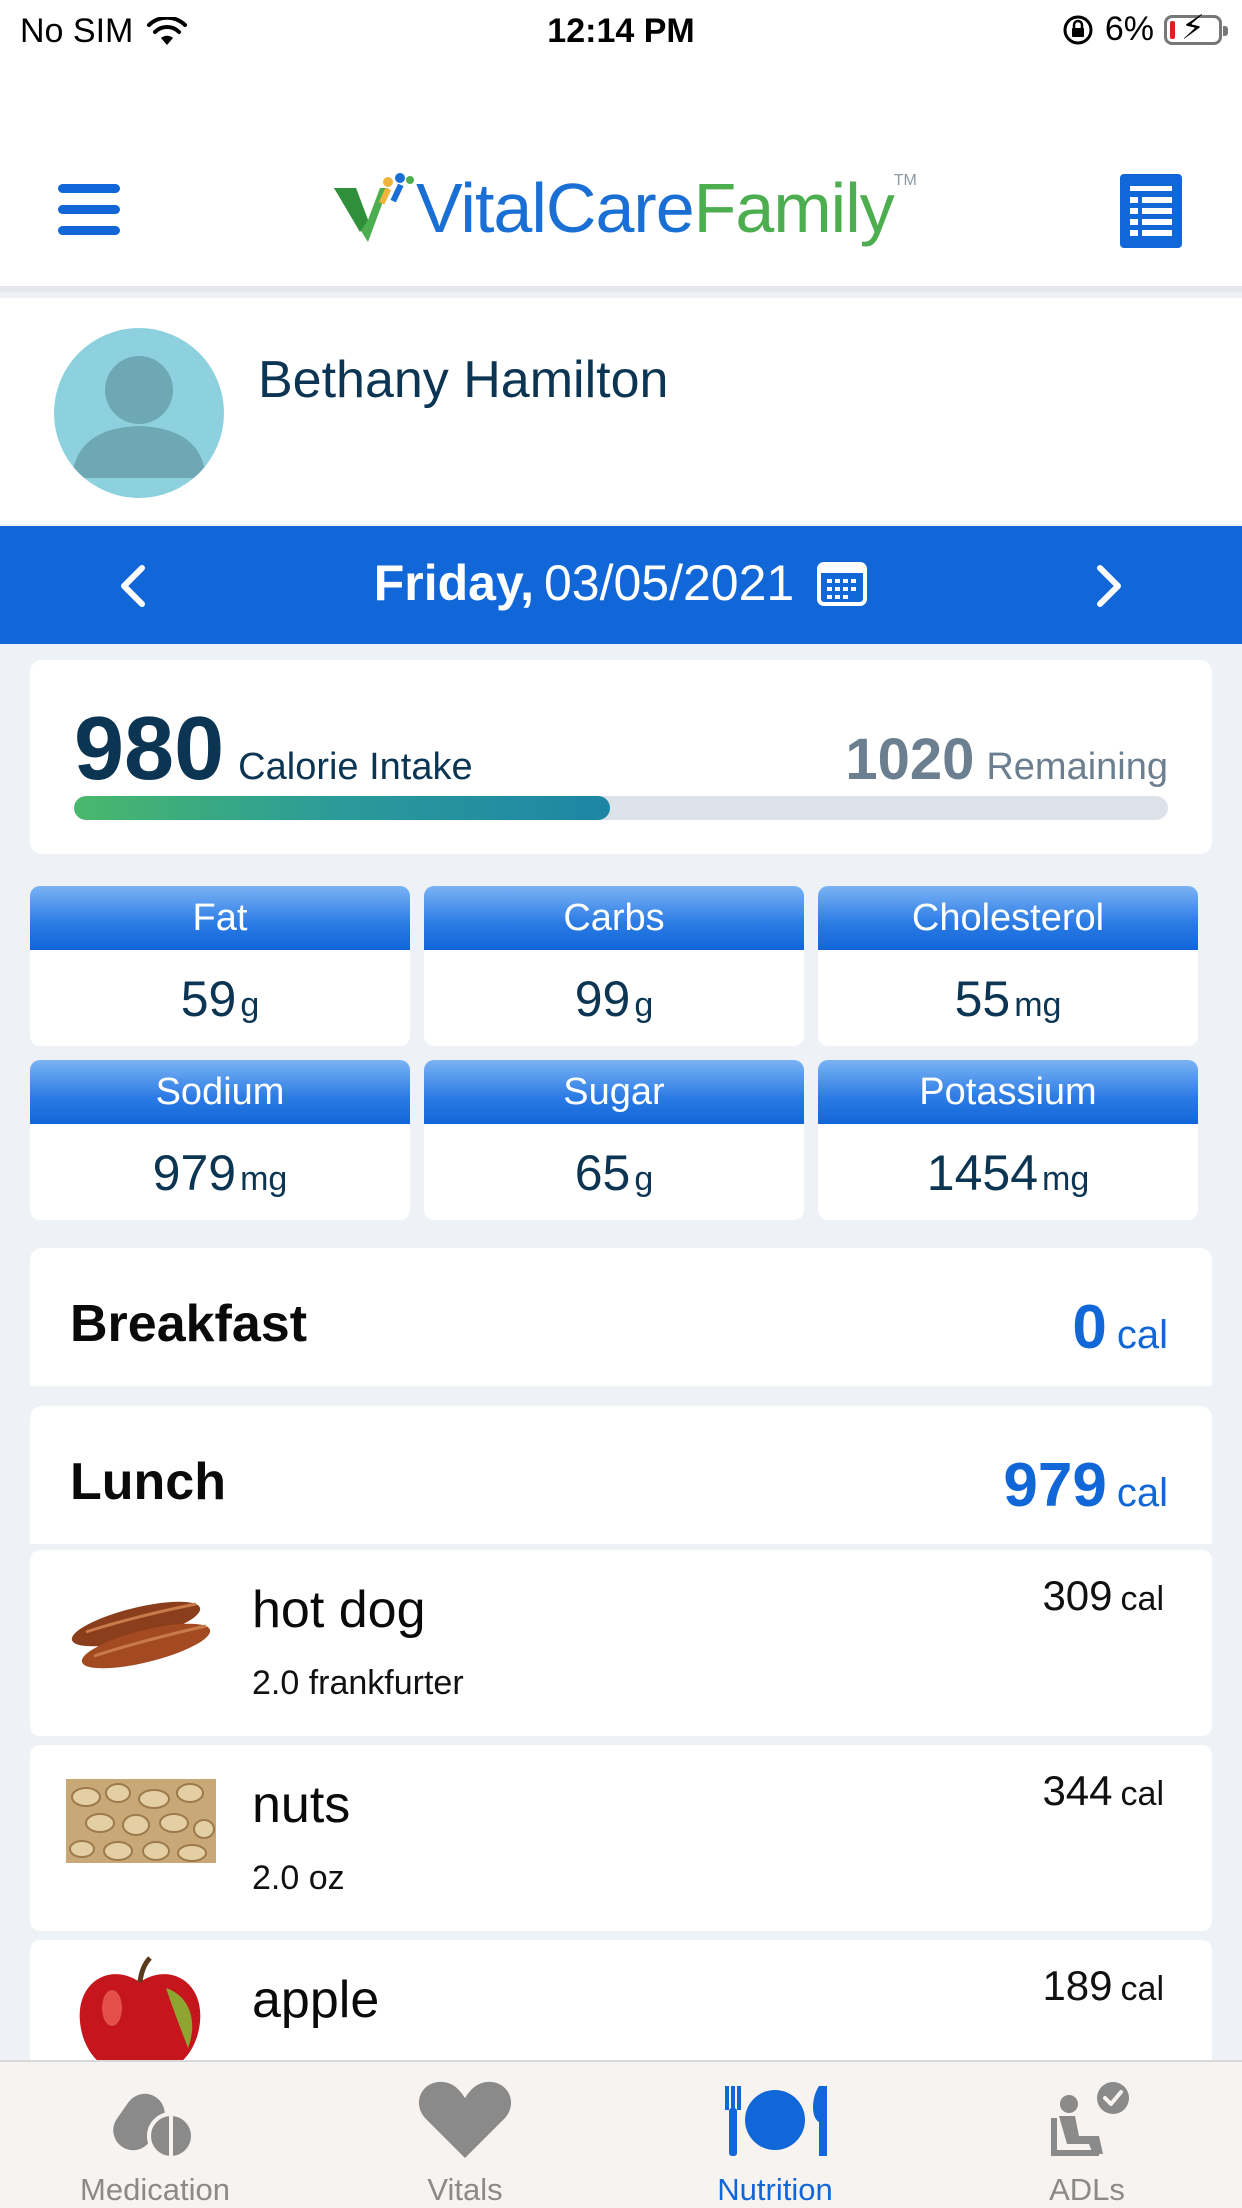  What do you see at coordinates (621, 1838) in the screenshot?
I see `food-item-nuts: nuts 2.0 oz 344 cal` at bounding box center [621, 1838].